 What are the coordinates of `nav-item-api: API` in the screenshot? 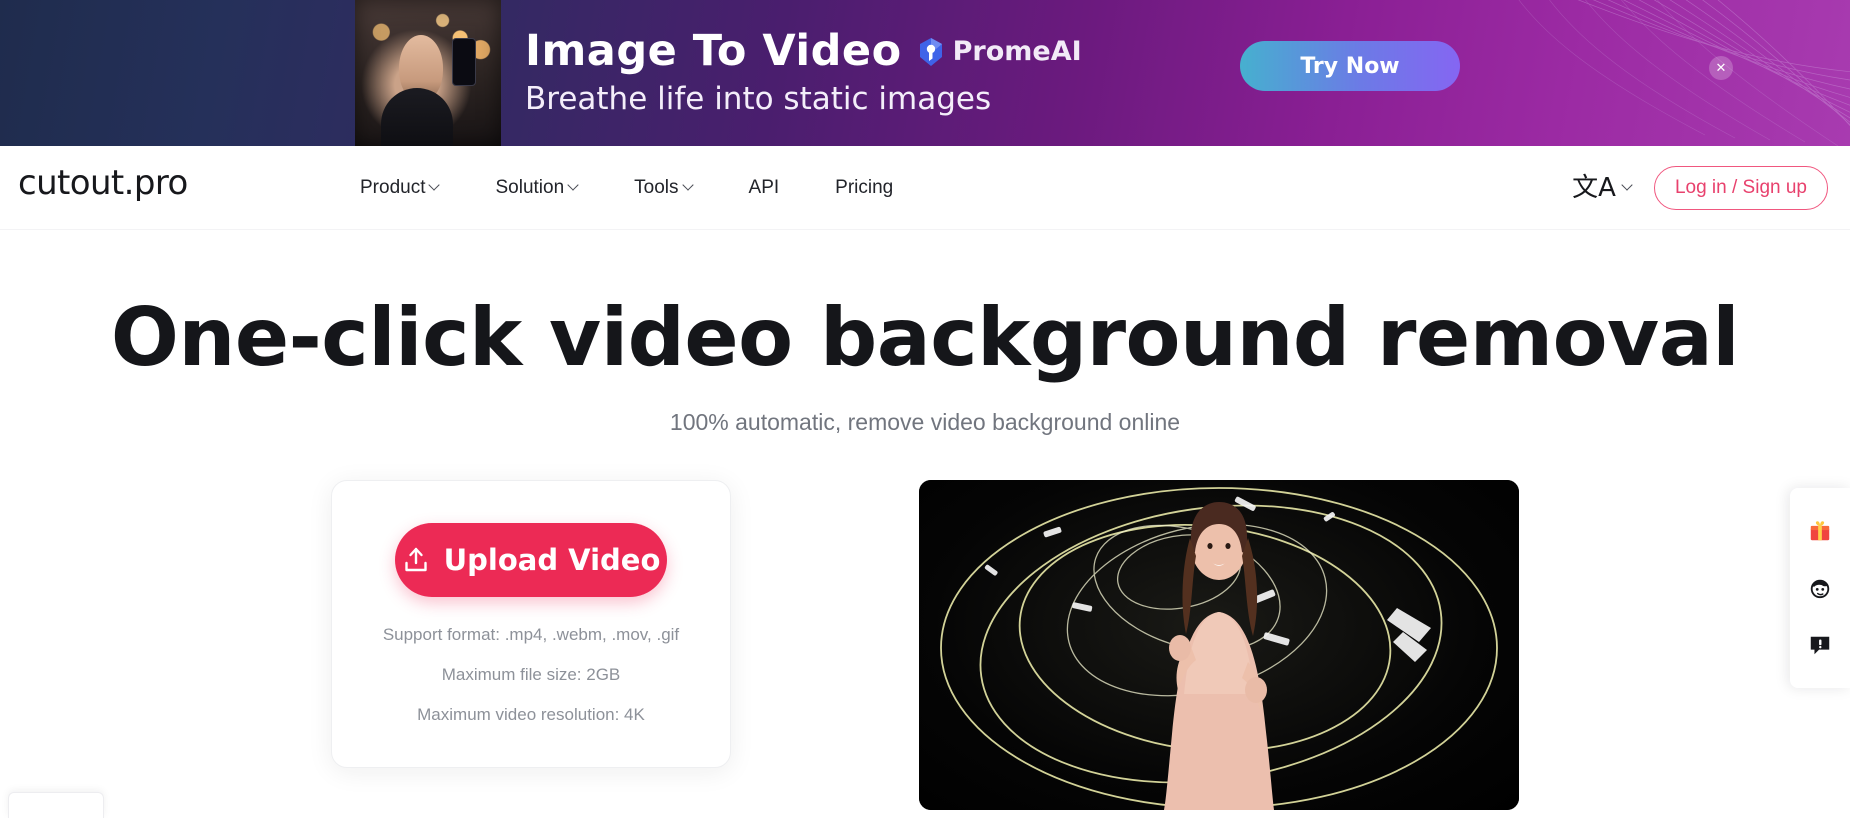 It's located at (764, 188).